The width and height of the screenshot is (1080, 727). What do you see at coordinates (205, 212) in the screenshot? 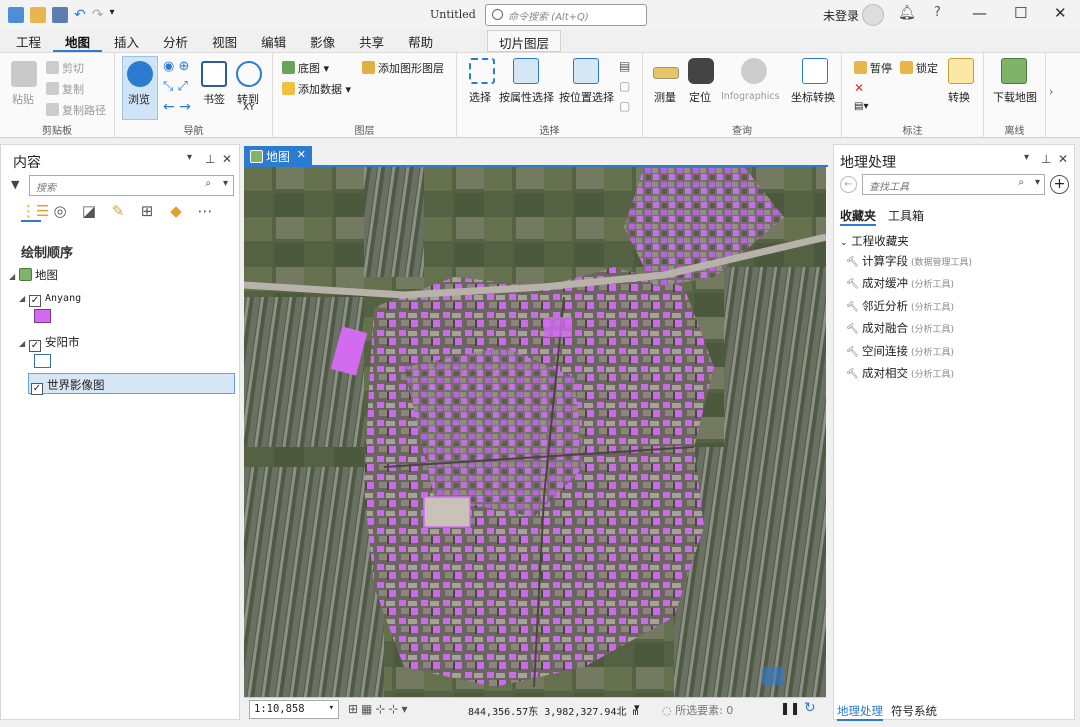
I see `more-views-icon: ⋯` at bounding box center [205, 212].